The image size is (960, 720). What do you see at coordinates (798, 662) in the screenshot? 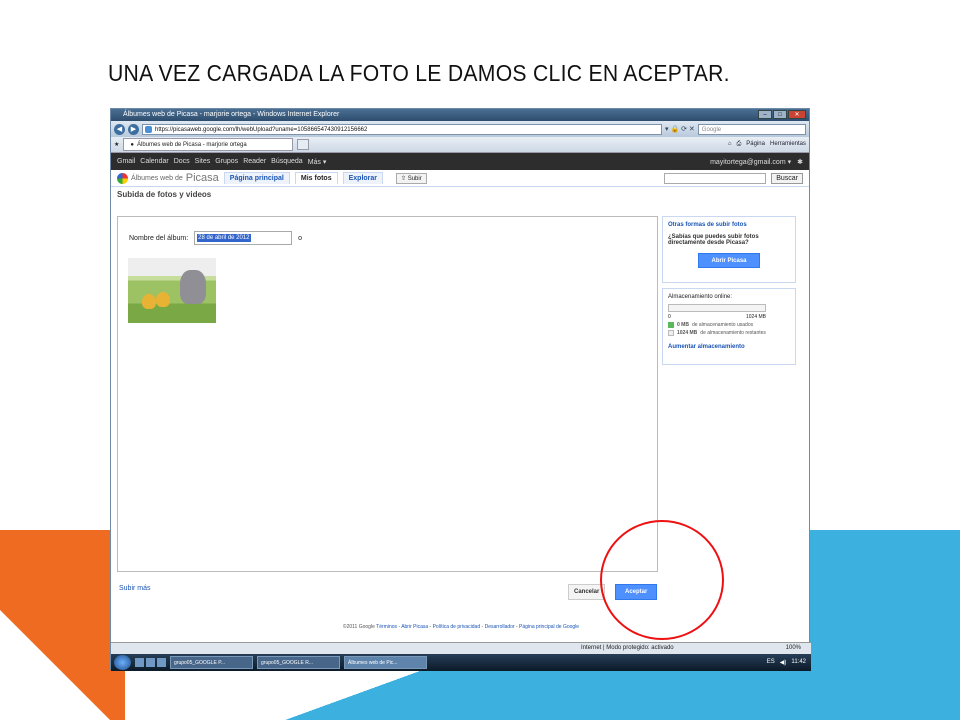
I see `clock: 11:42` at bounding box center [798, 662].